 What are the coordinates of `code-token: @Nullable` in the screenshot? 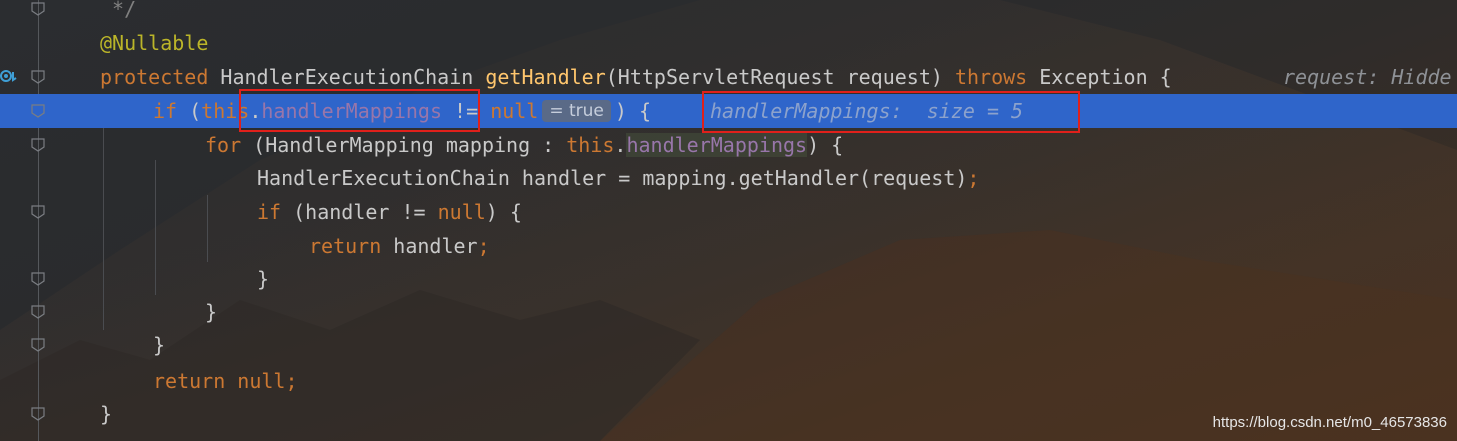 It's located at (154, 43).